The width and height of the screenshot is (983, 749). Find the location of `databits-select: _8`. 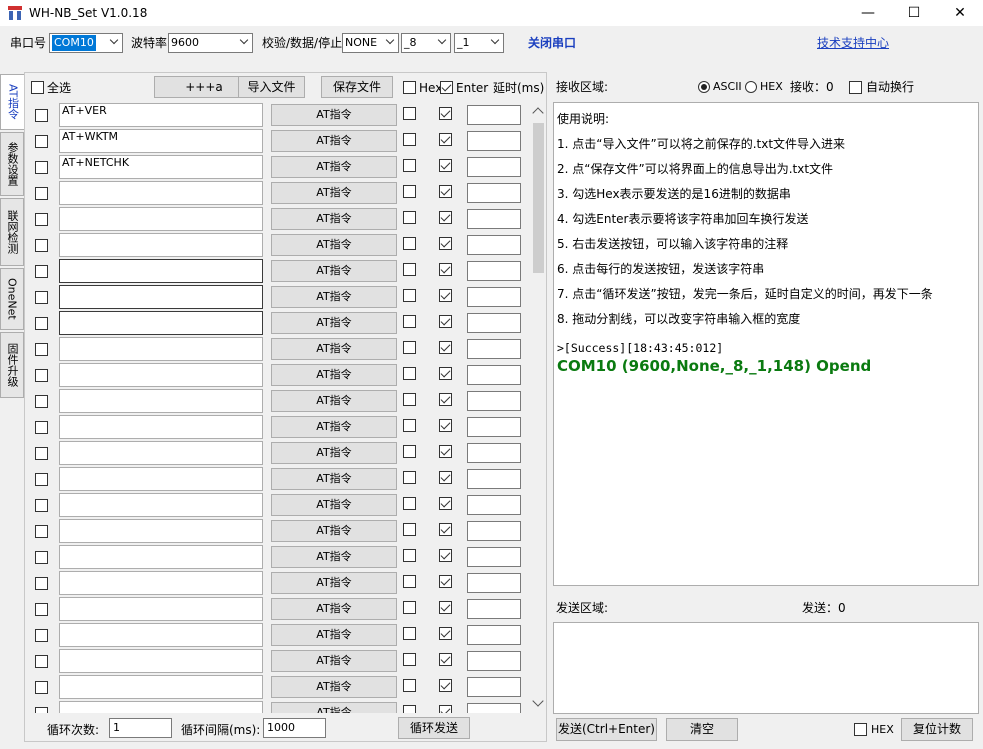

databits-select: _8 is located at coordinates (426, 43).